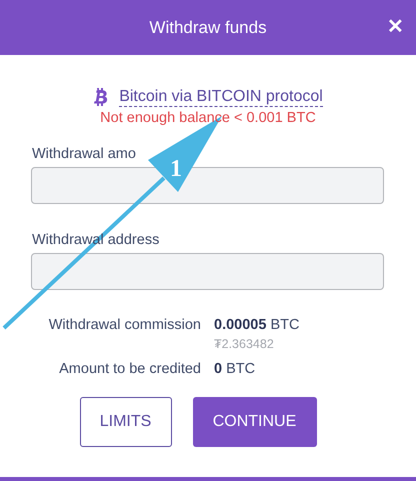 The image size is (416, 481). I want to click on close-button: ✕, so click(395, 26).